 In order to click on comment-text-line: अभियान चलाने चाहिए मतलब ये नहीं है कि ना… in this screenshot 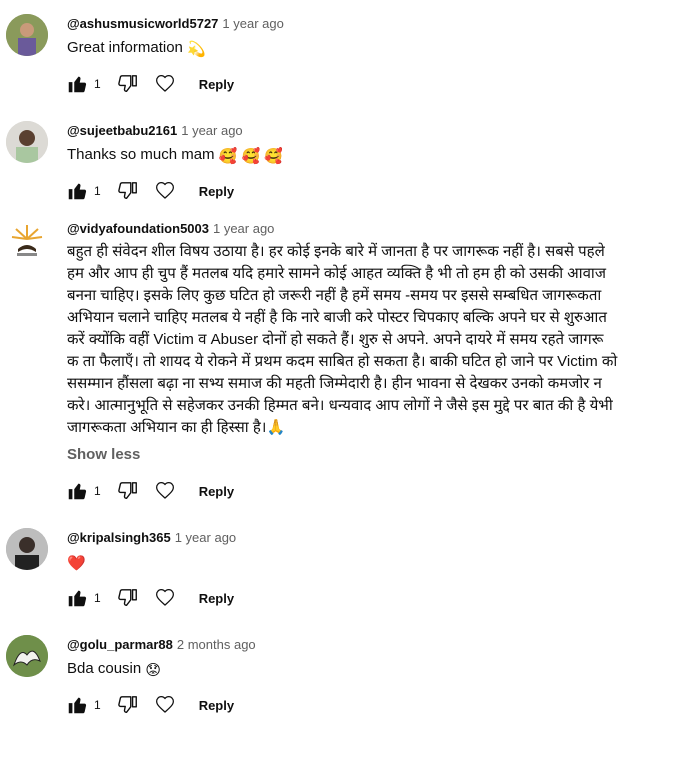, I will do `click(337, 317)`.